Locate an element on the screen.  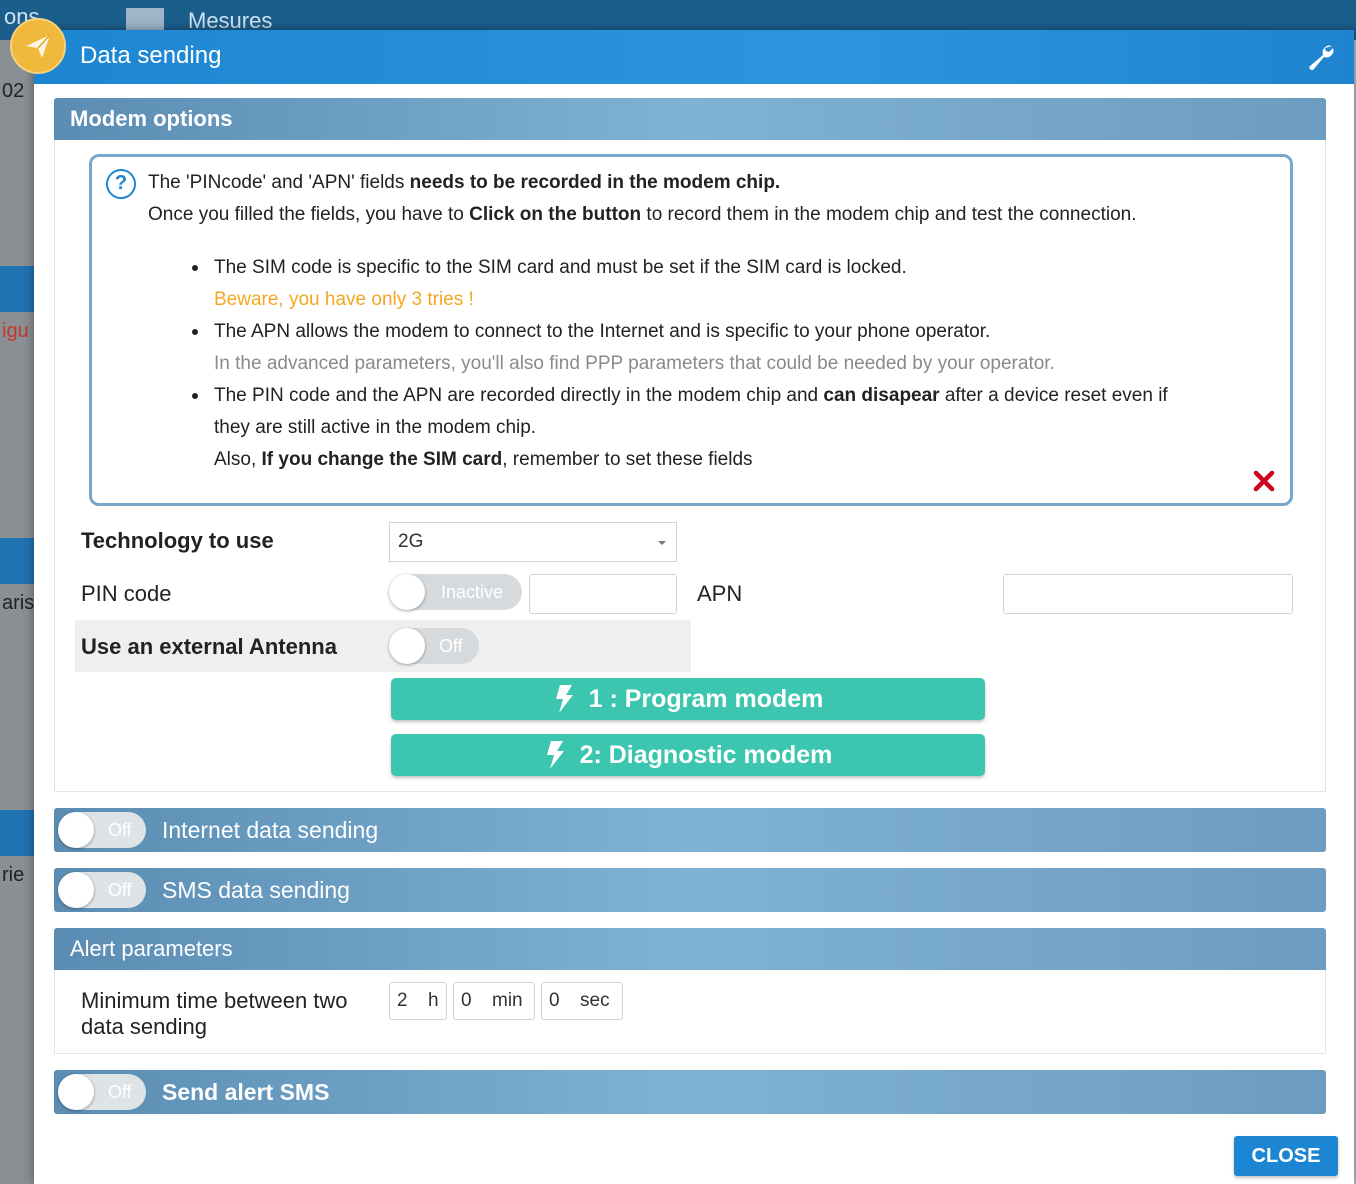
sms-toggle-label: Off is located at coordinates (120, 890).